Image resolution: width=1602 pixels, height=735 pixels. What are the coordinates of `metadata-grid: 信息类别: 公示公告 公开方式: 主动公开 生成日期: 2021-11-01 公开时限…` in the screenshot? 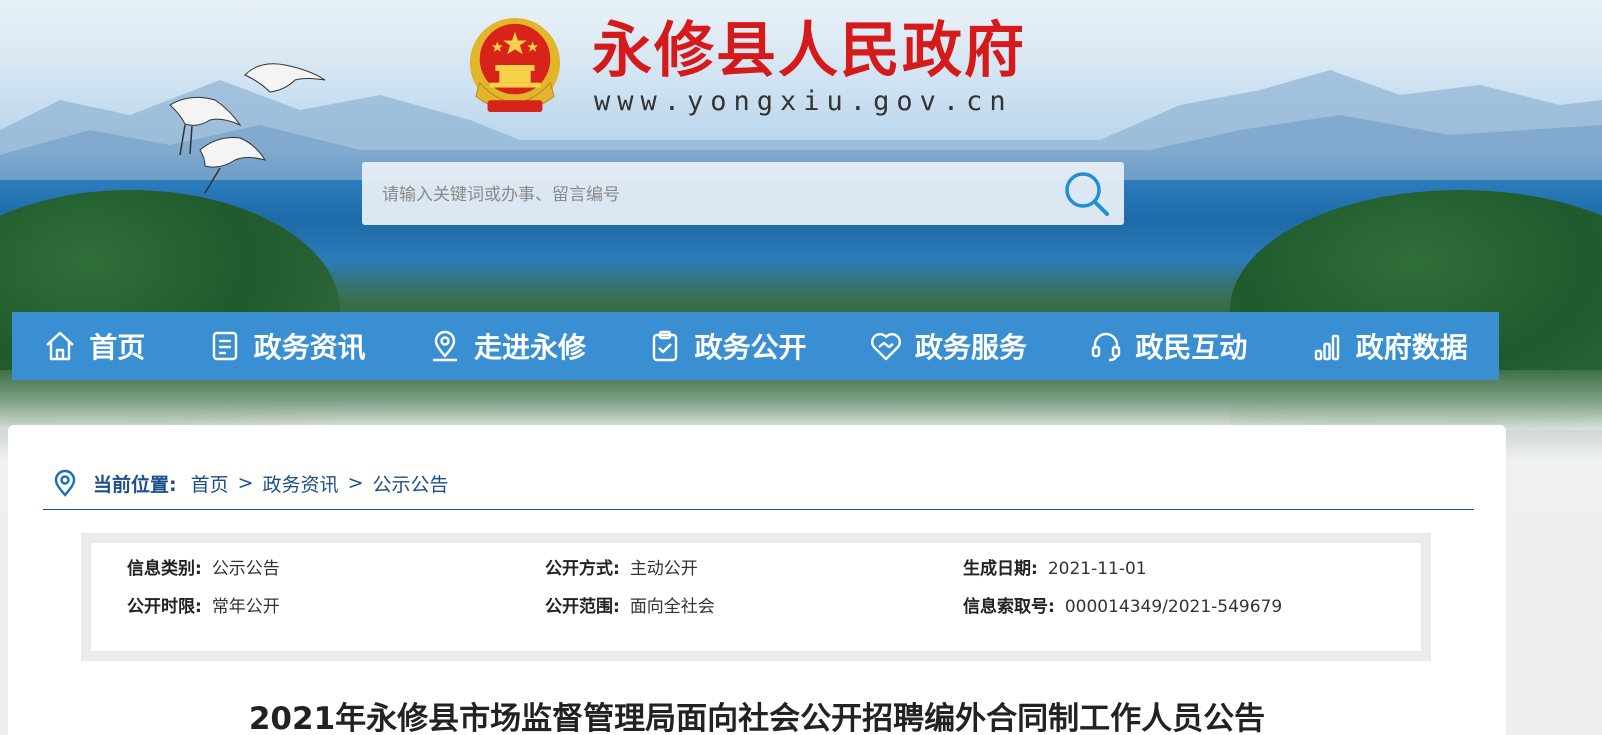 It's located at (767, 588).